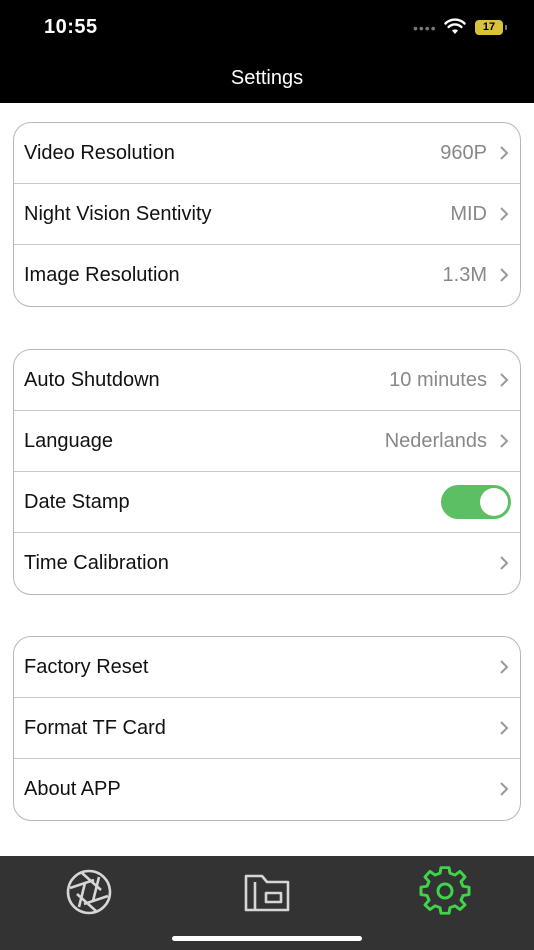 This screenshot has width=534, height=950. I want to click on row-label: Language, so click(68, 441).